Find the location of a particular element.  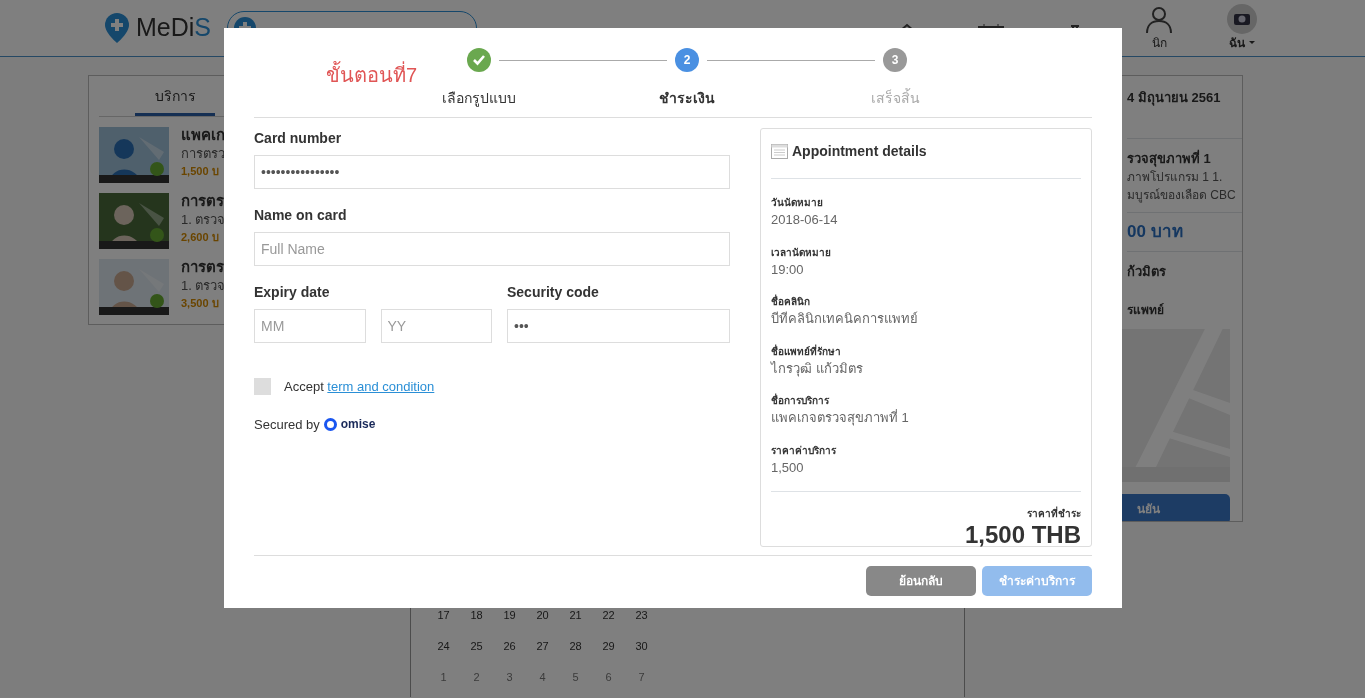

detail-label: ชื่อคลินิก is located at coordinates (791, 301).